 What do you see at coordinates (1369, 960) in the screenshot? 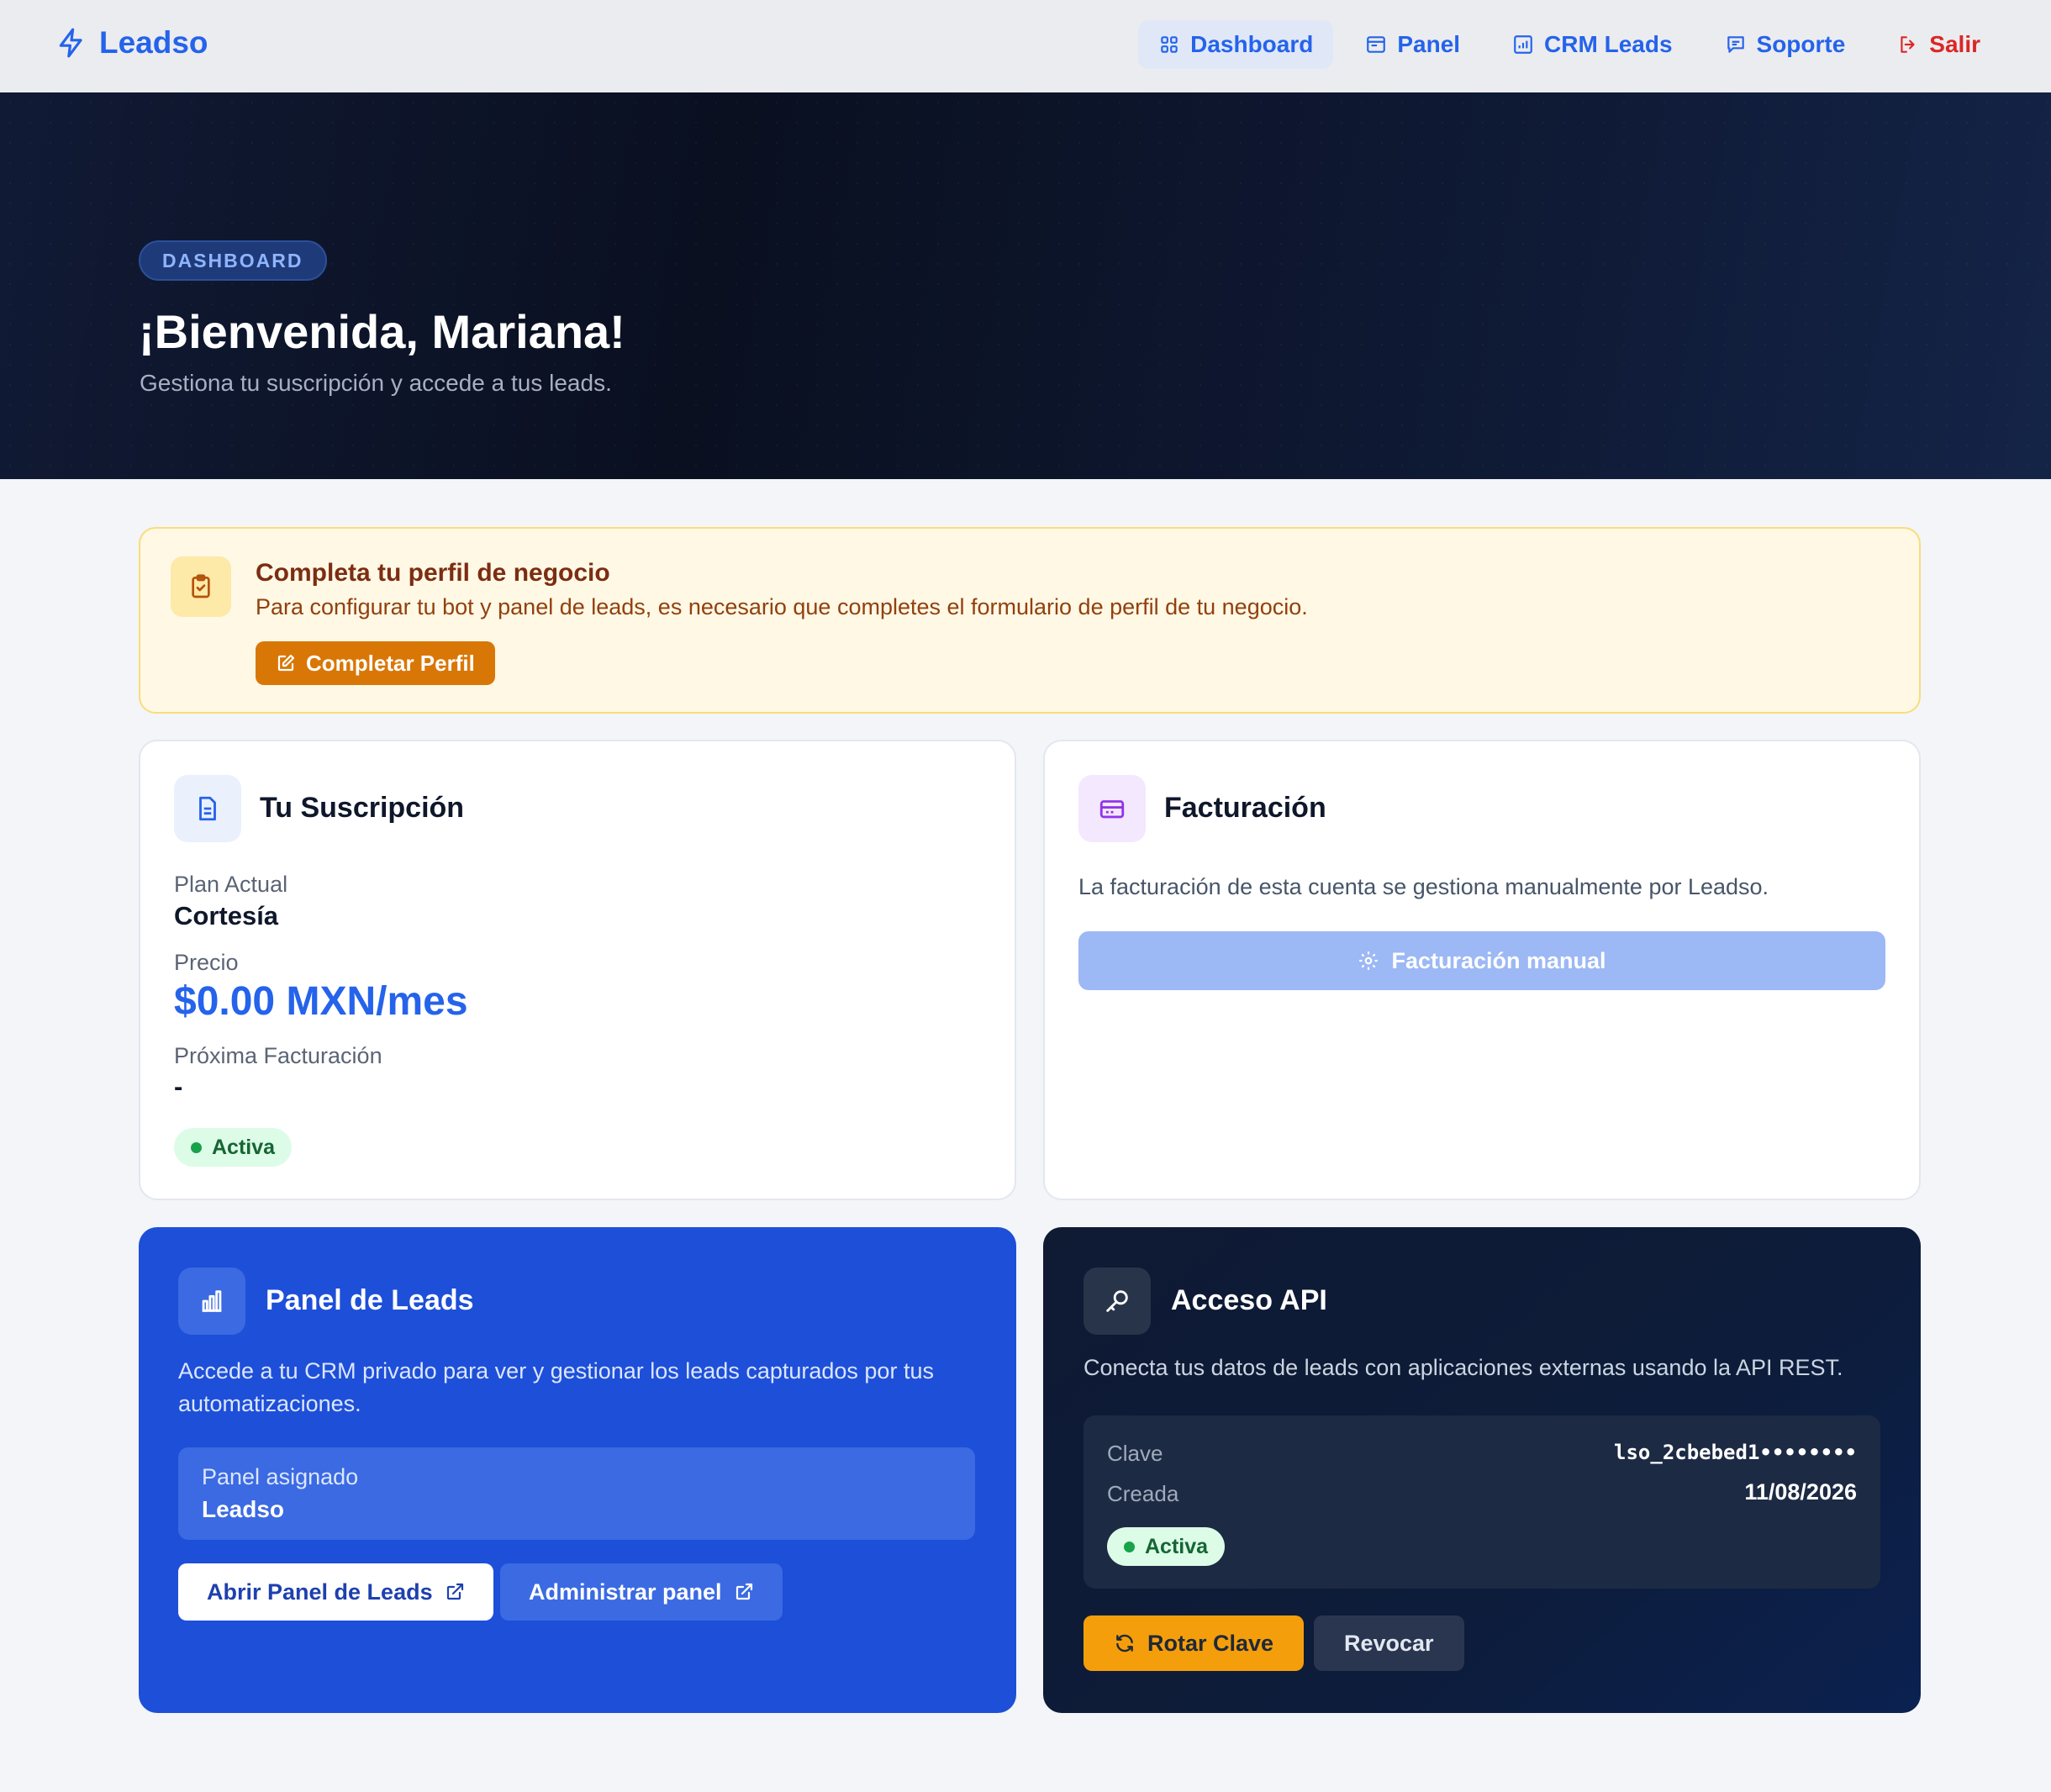
I see `gear-icon` at bounding box center [1369, 960].